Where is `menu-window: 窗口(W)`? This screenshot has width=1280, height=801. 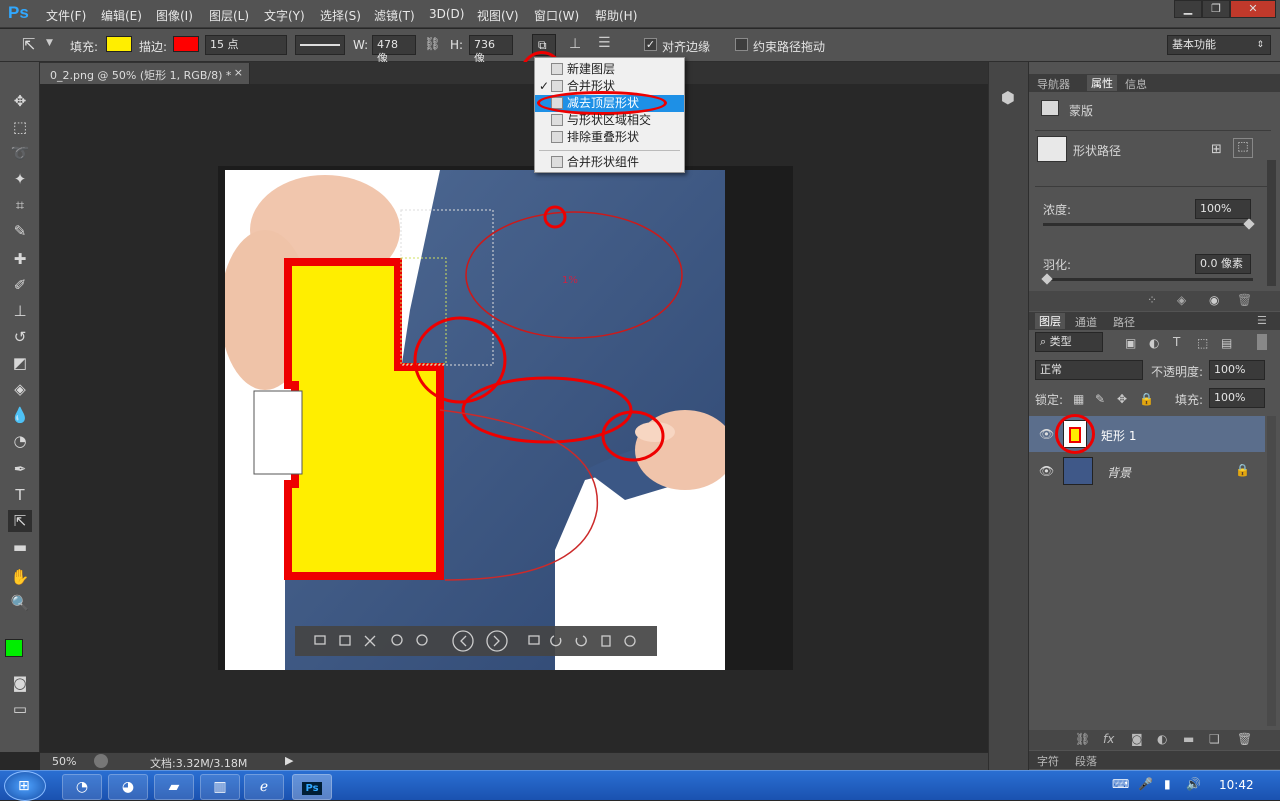
menu-window: 窗口(W) is located at coordinates (556, 15).